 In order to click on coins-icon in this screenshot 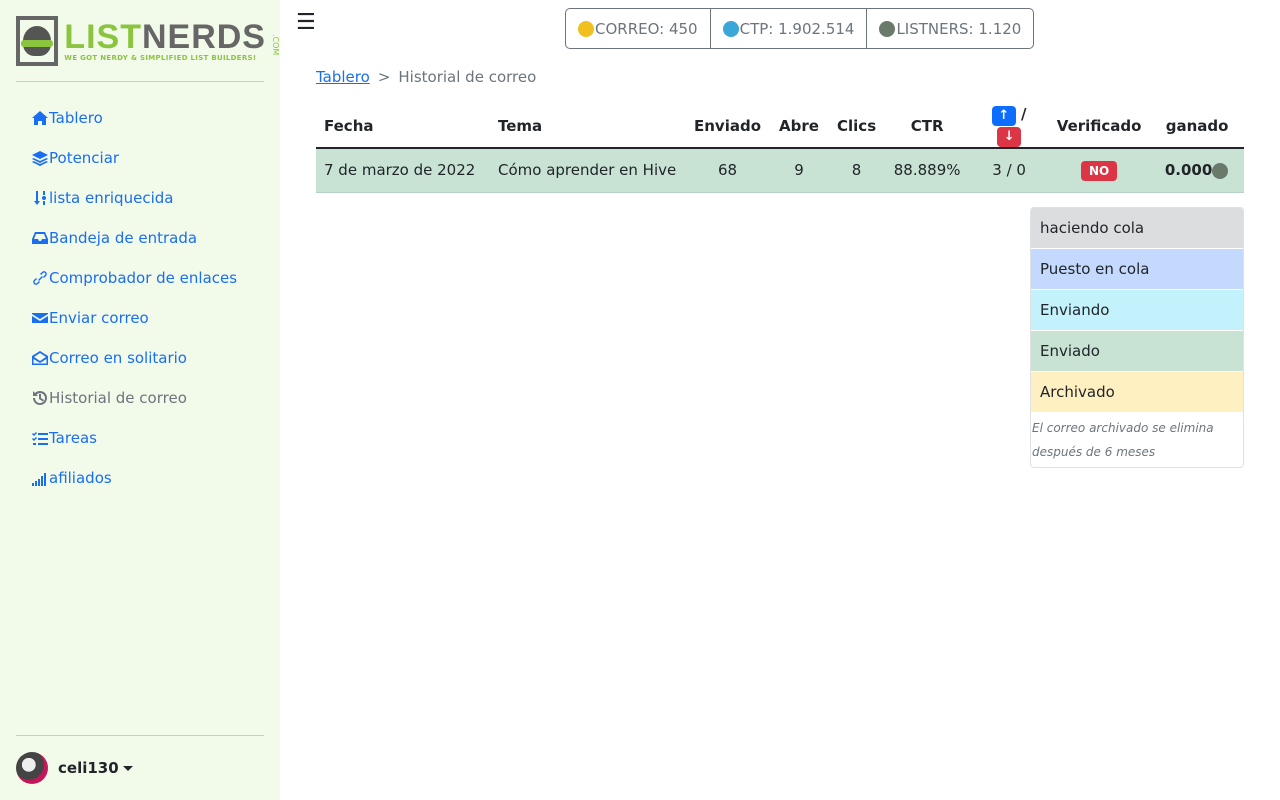, I will do `click(586, 28)`.